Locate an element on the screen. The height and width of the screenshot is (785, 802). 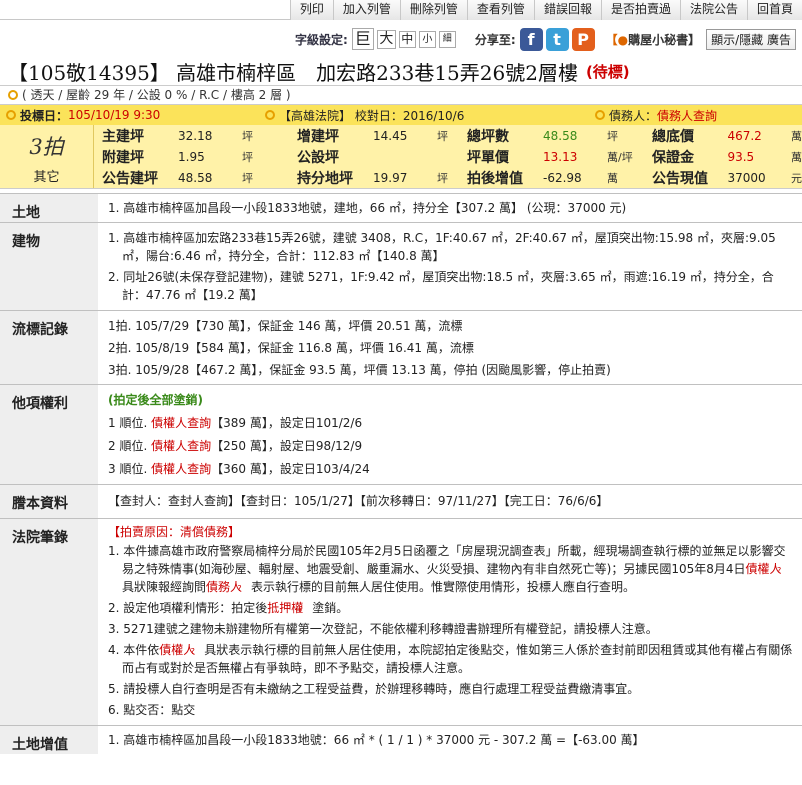
round-number: 3拍 is located at coordinates (46, 147).